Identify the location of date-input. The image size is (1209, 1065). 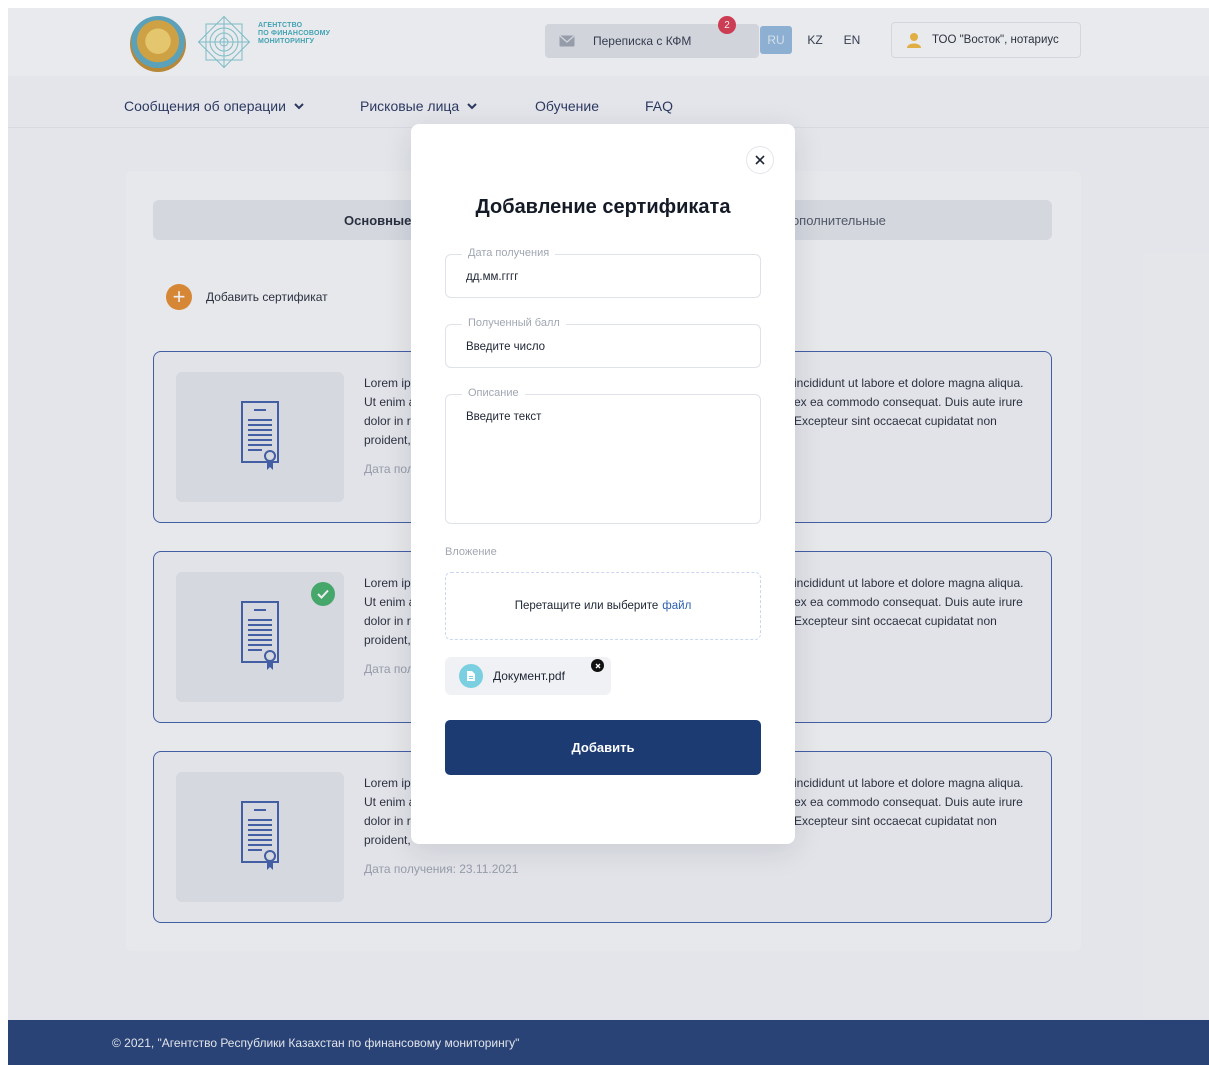
(601, 277).